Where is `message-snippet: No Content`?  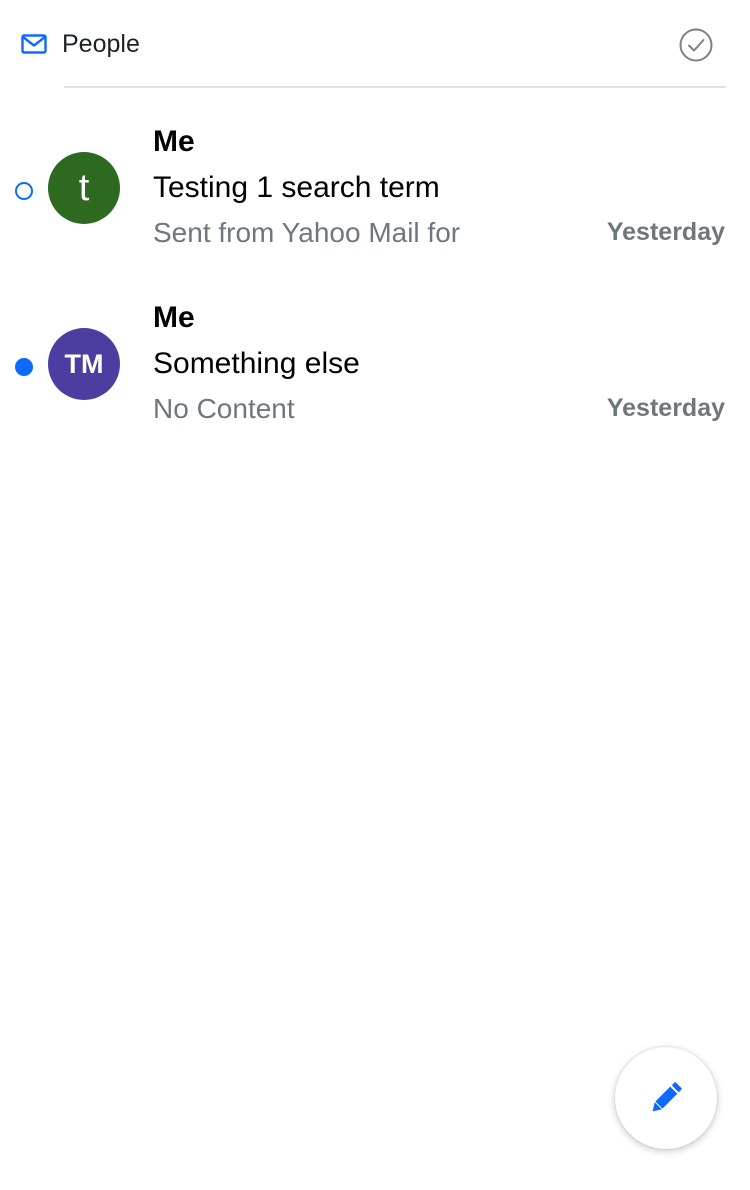 message-snippet: No Content is located at coordinates (224, 408).